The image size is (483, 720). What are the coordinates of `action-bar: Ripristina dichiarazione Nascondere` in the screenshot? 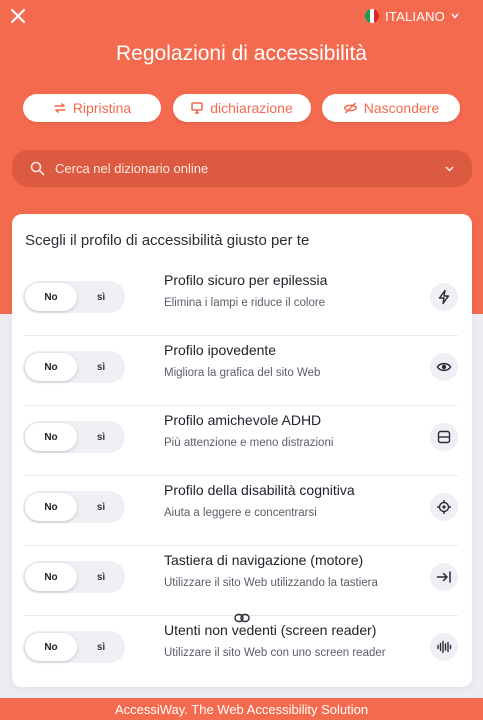 It's located at (241, 108).